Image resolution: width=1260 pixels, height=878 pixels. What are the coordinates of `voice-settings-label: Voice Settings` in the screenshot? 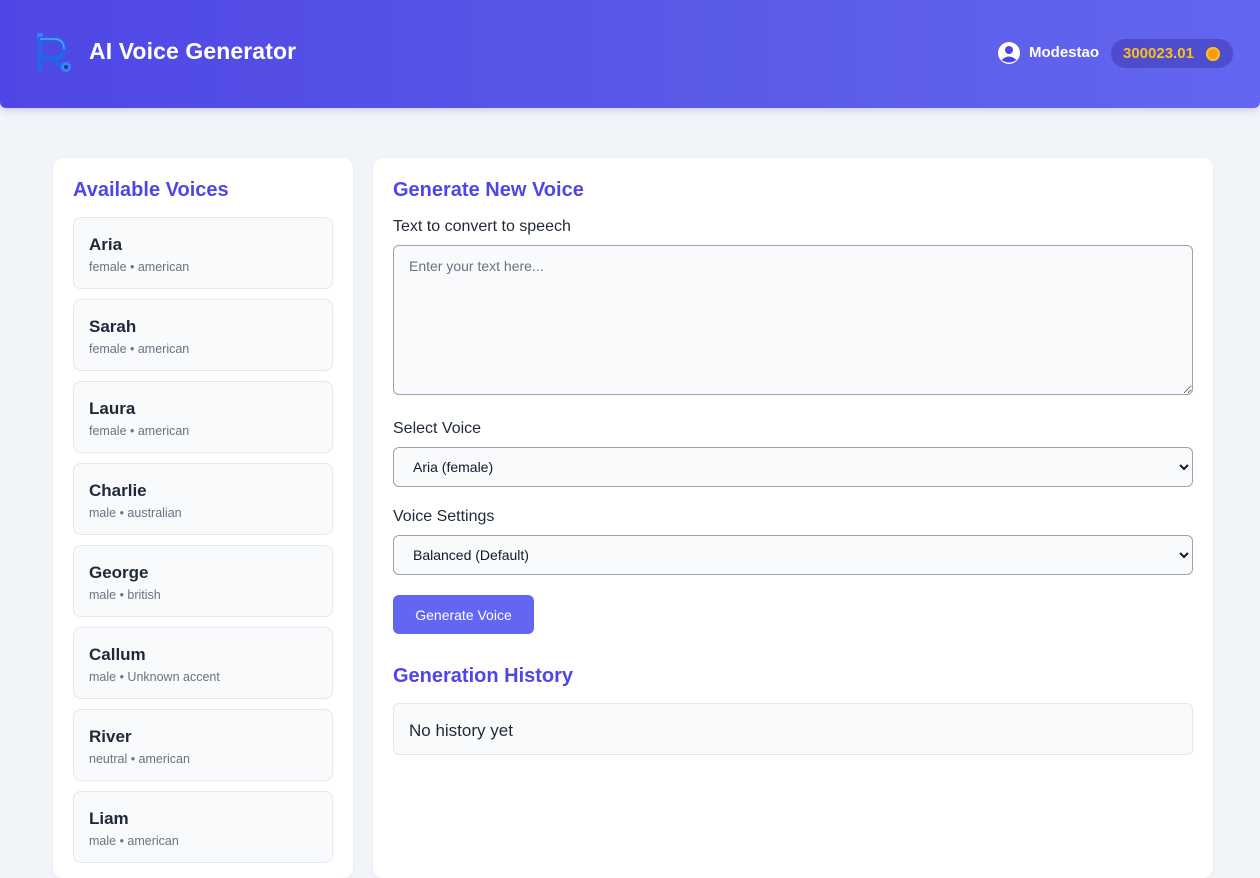 It's located at (444, 516).